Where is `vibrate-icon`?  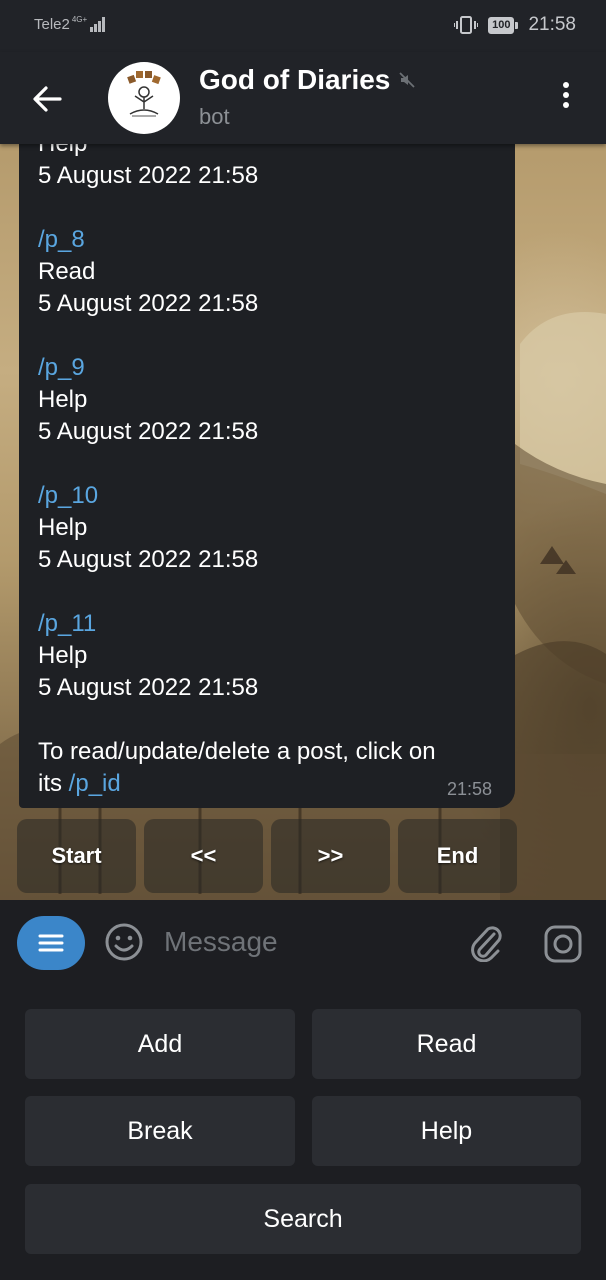
vibrate-icon is located at coordinates (466, 25).